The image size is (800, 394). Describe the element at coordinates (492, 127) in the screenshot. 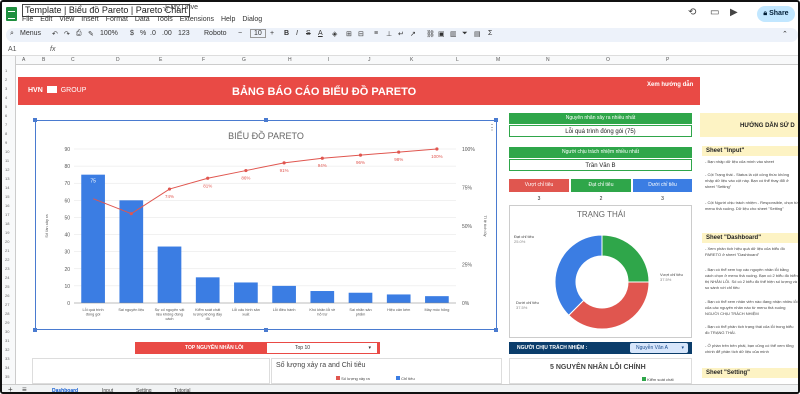

I see `chart-menu-icon: ⋮` at that location.